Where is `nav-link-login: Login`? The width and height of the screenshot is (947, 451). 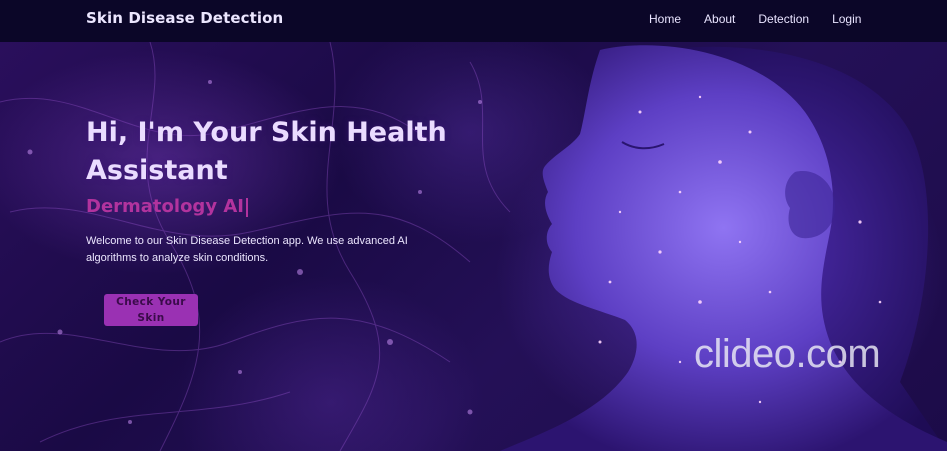 nav-link-login: Login is located at coordinates (846, 19).